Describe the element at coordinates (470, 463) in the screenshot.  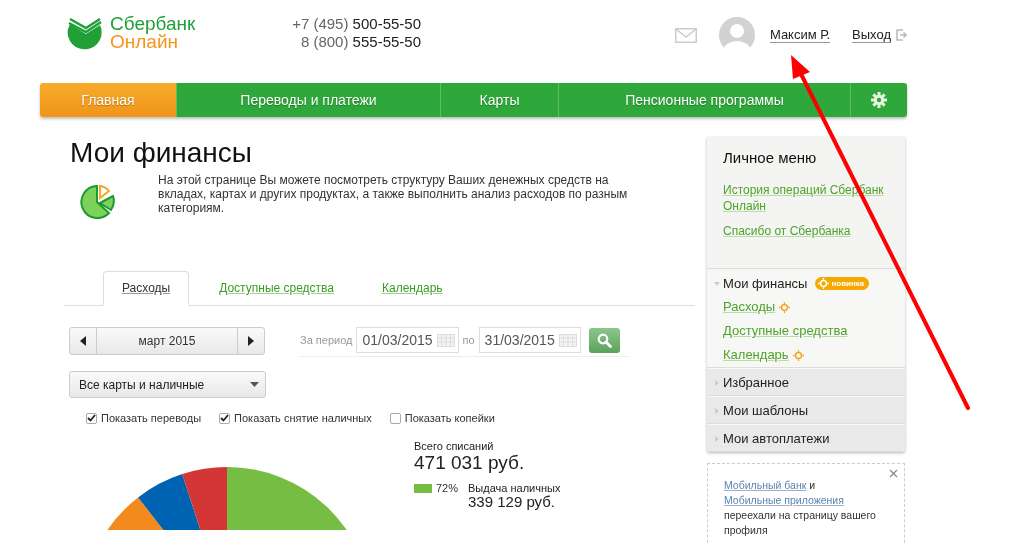
I see `total-amount: 471 031 руб.` at that location.